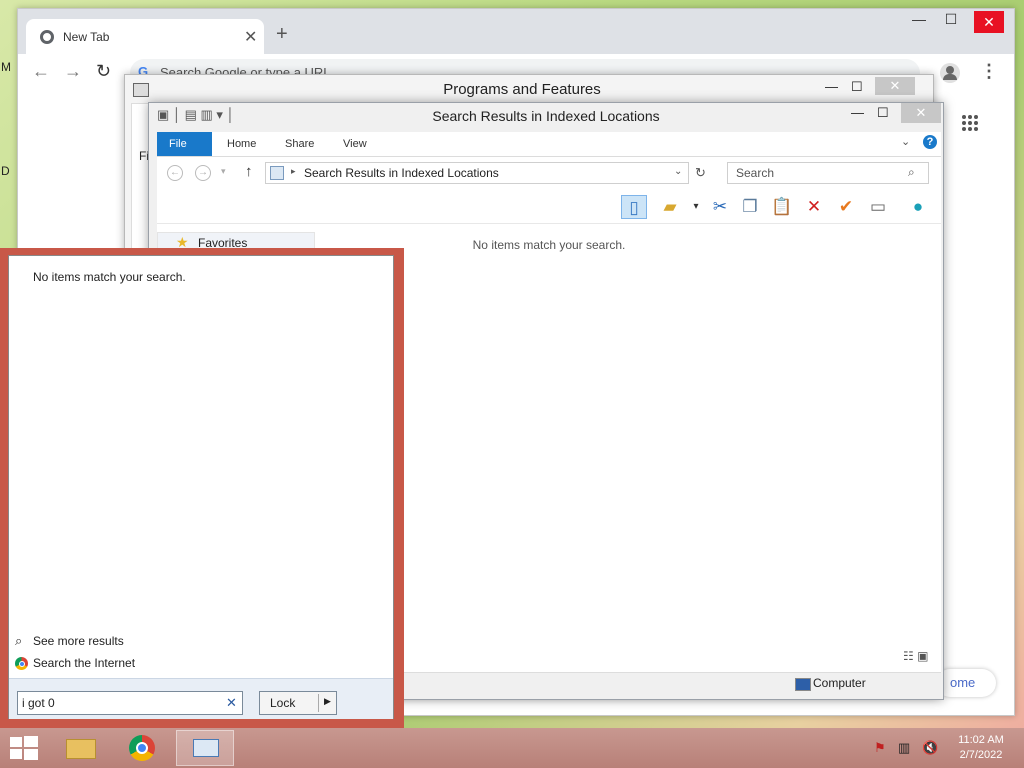 The image size is (1024, 768). Describe the element at coordinates (750, 207) in the screenshot. I see `copy-icon: ❐` at that location.